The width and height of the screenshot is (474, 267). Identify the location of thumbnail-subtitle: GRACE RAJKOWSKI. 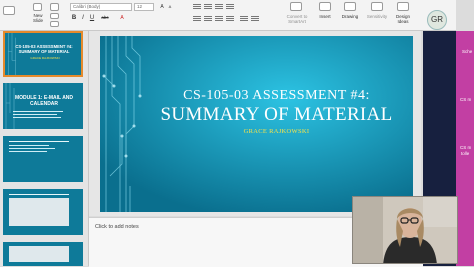
(45, 58).